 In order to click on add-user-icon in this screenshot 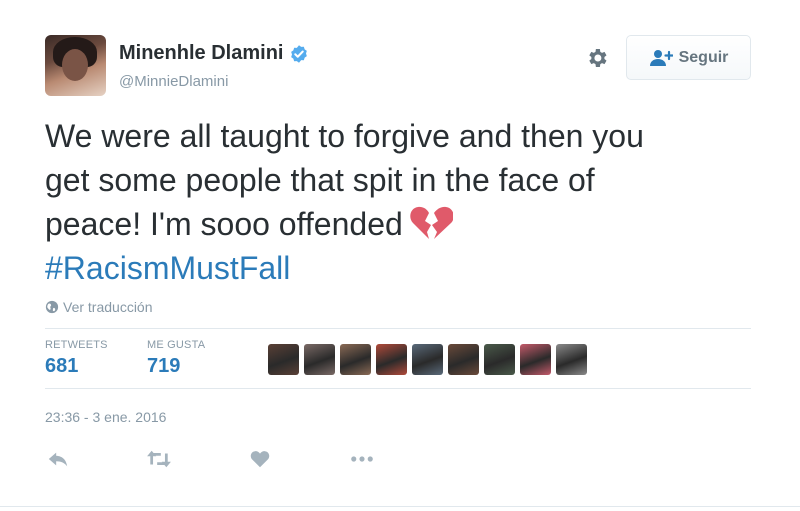, I will do `click(661, 57)`.